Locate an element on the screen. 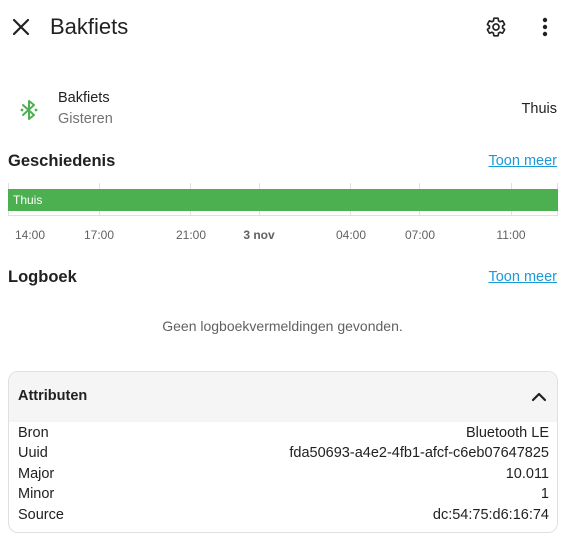 Image resolution: width=565 pixels, height=547 pixels. bluetooth-icon is located at coordinates (29, 110).